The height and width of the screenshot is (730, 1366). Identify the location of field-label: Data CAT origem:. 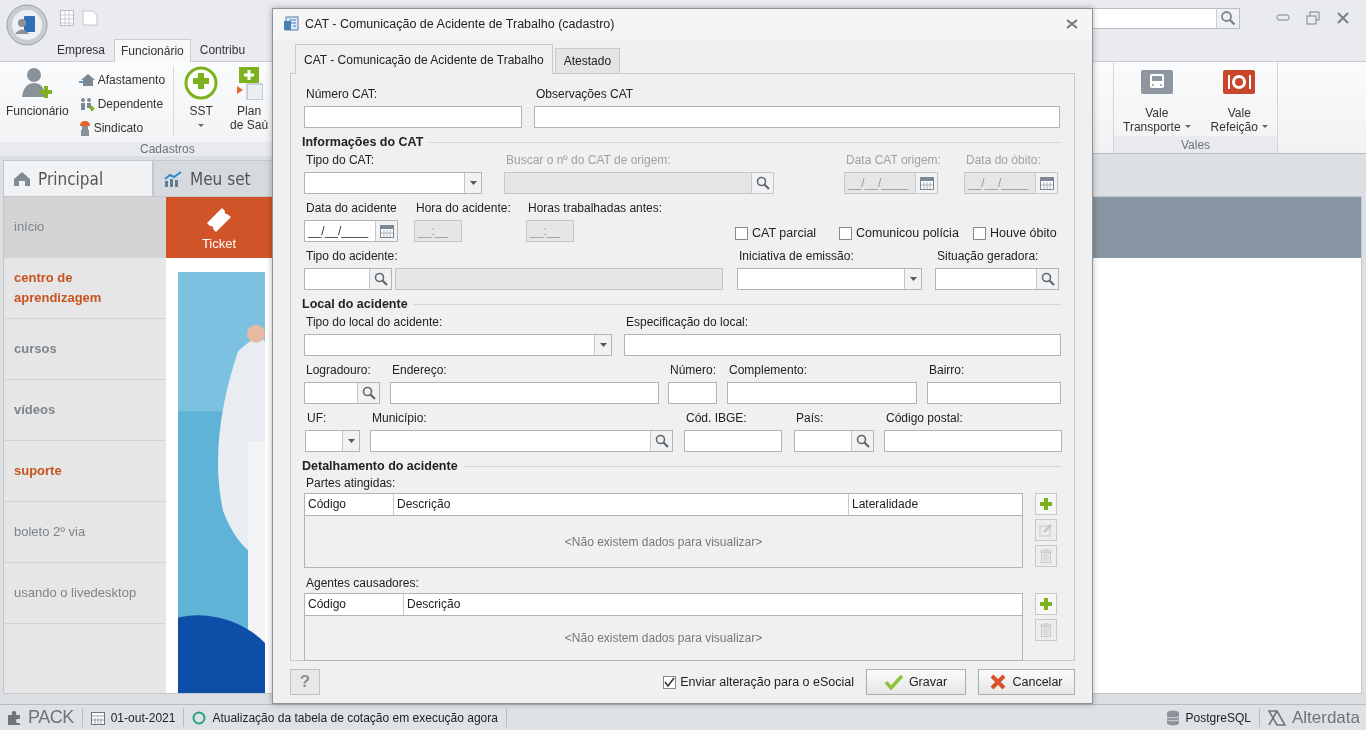
(893, 160).